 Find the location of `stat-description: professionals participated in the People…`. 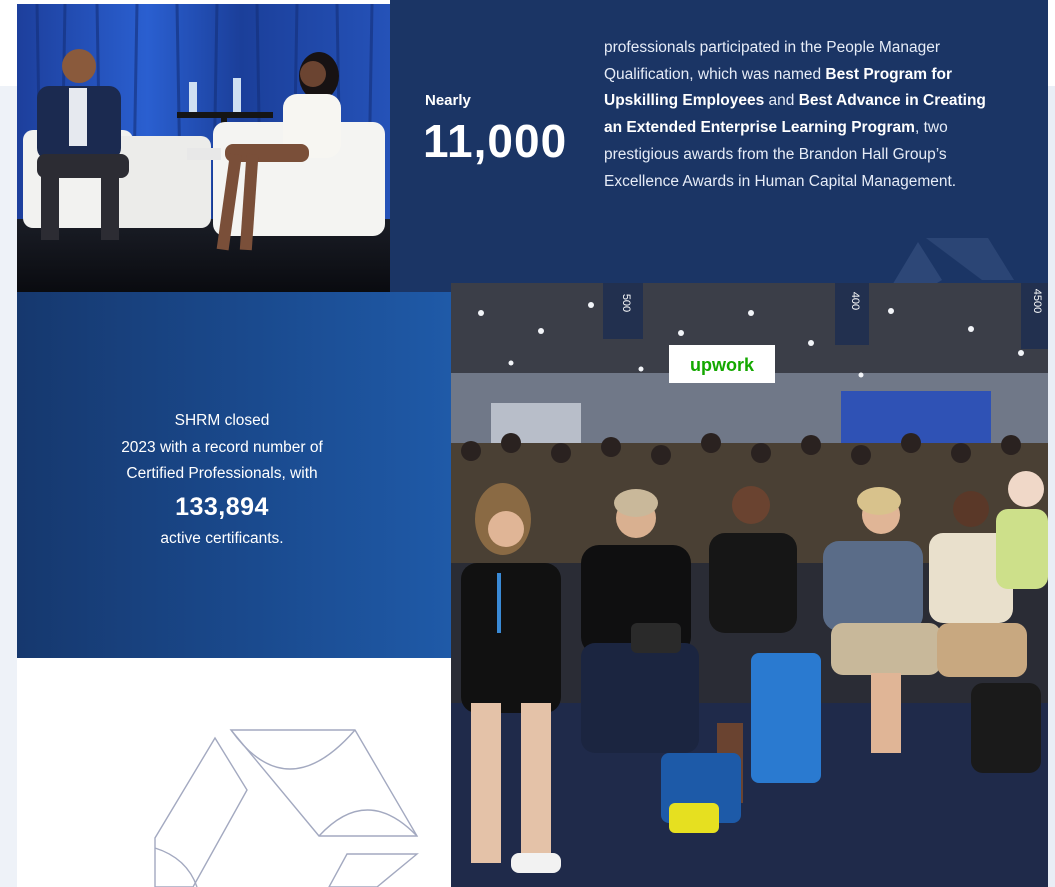

stat-description: professionals participated in the People… is located at coordinates (804, 115).